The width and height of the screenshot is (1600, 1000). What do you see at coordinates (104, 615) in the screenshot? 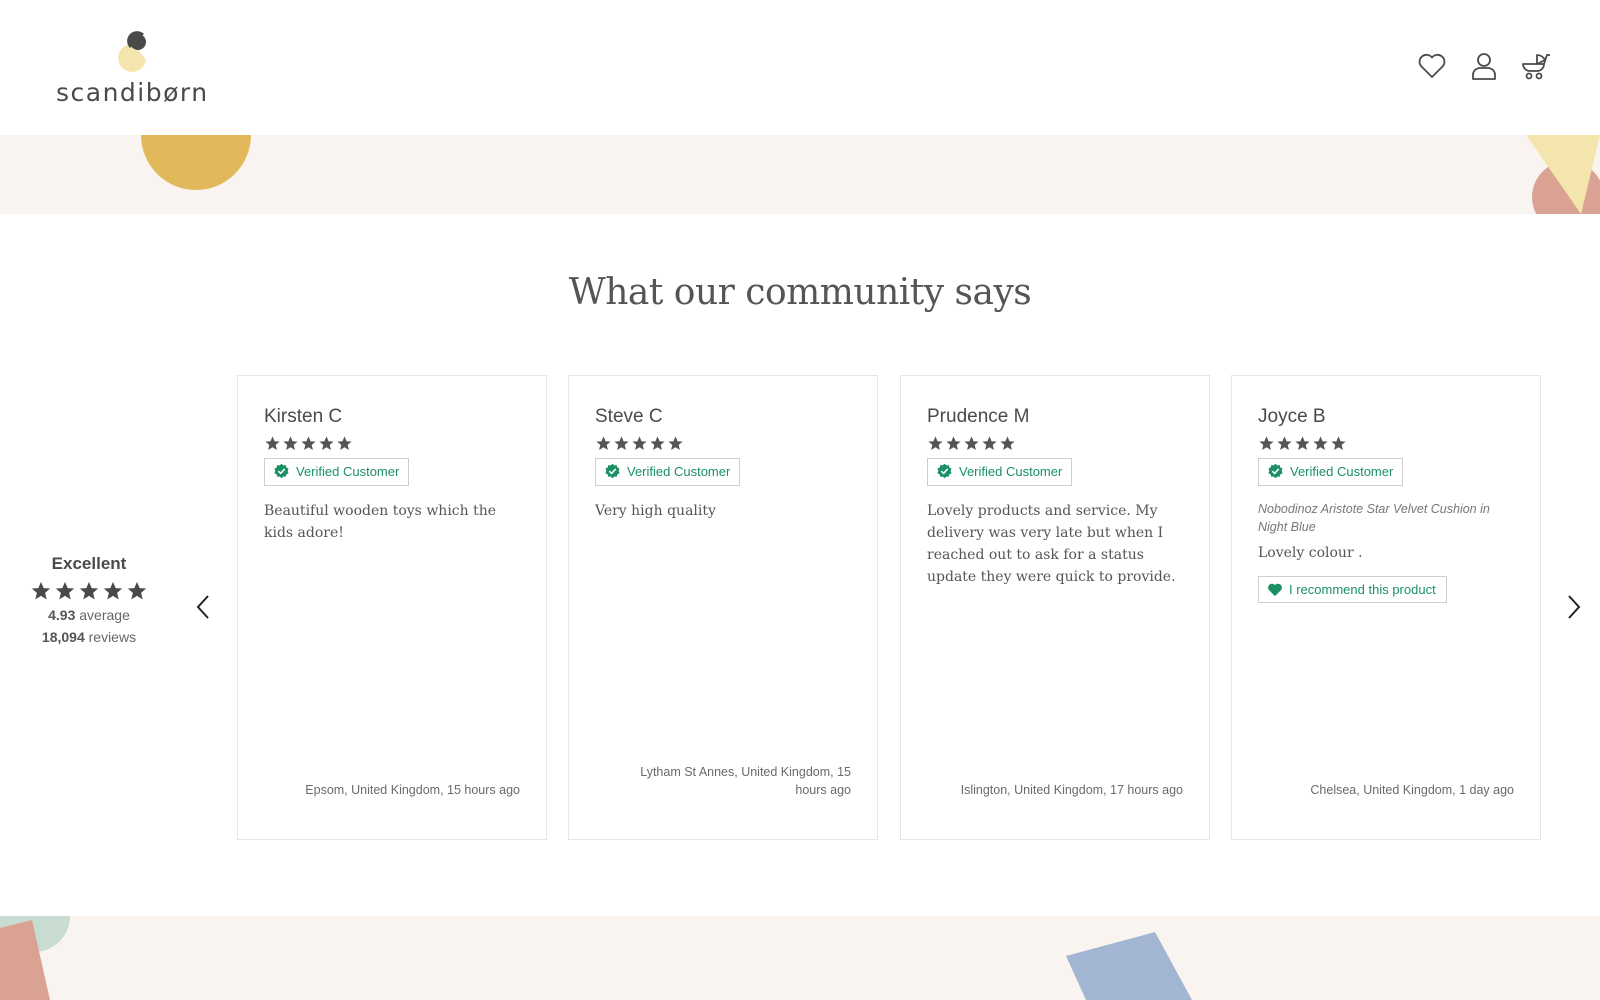
I see `average-label: average` at bounding box center [104, 615].